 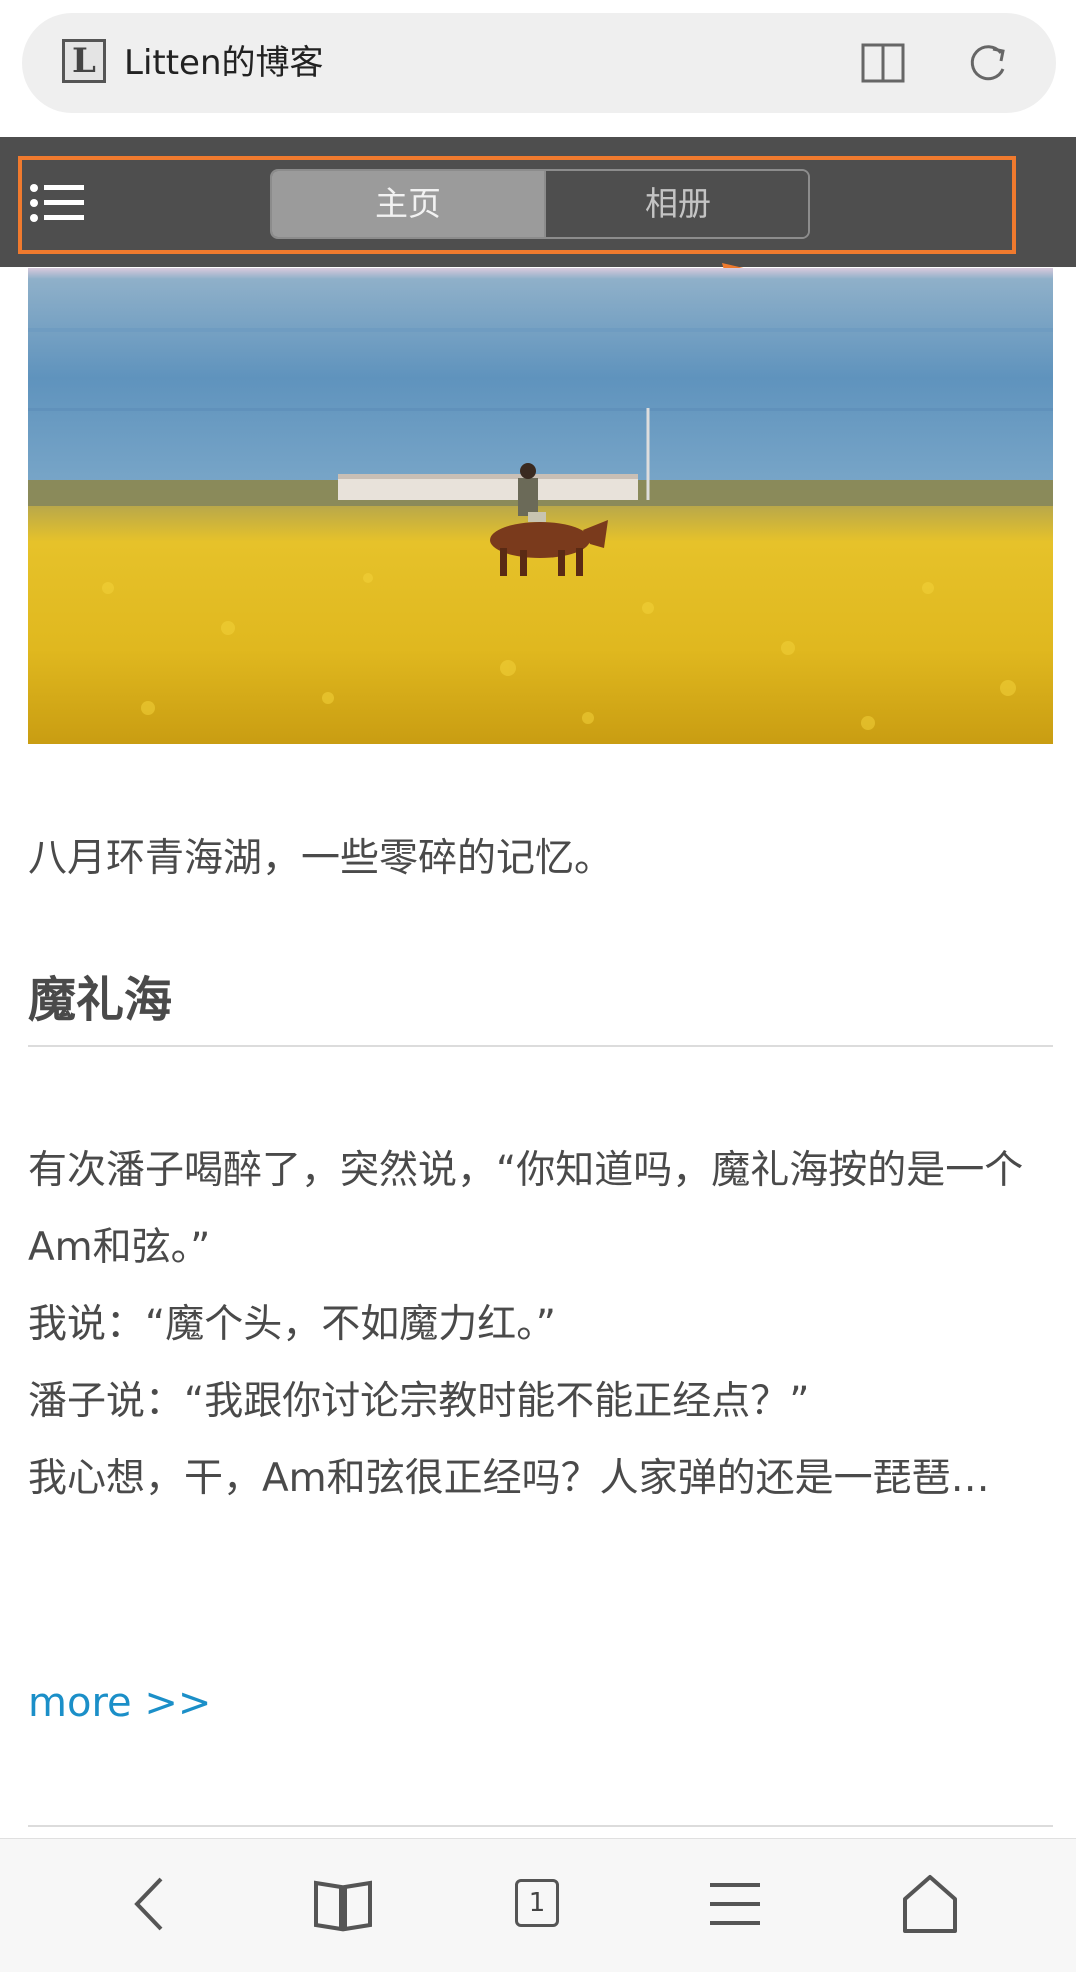 I want to click on section-heading: 魔礼海, so click(x=100, y=1000).